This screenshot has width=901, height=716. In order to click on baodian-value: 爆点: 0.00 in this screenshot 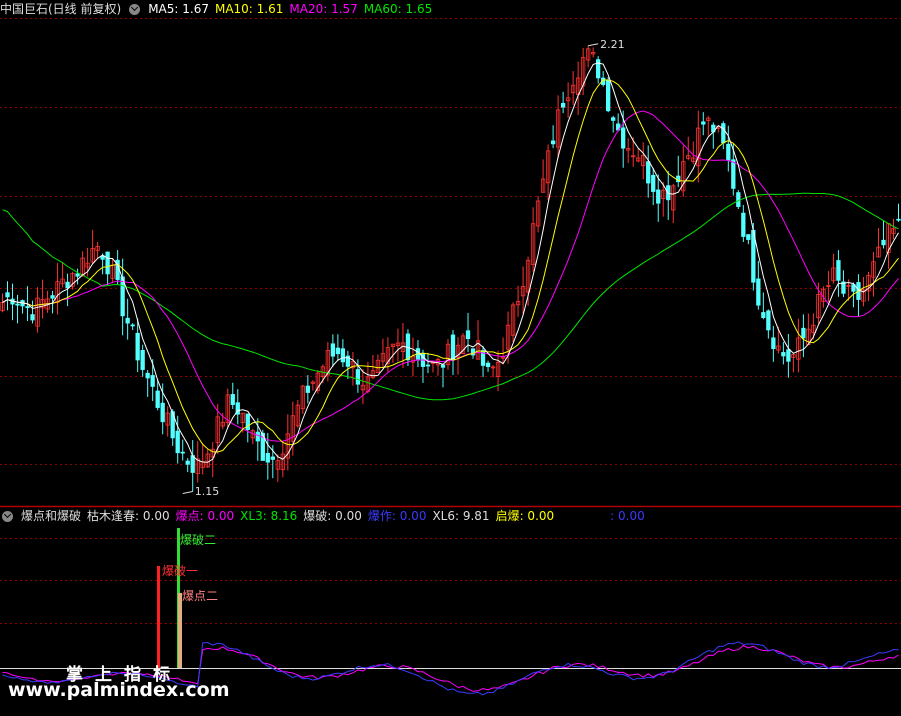, I will do `click(205, 516)`.